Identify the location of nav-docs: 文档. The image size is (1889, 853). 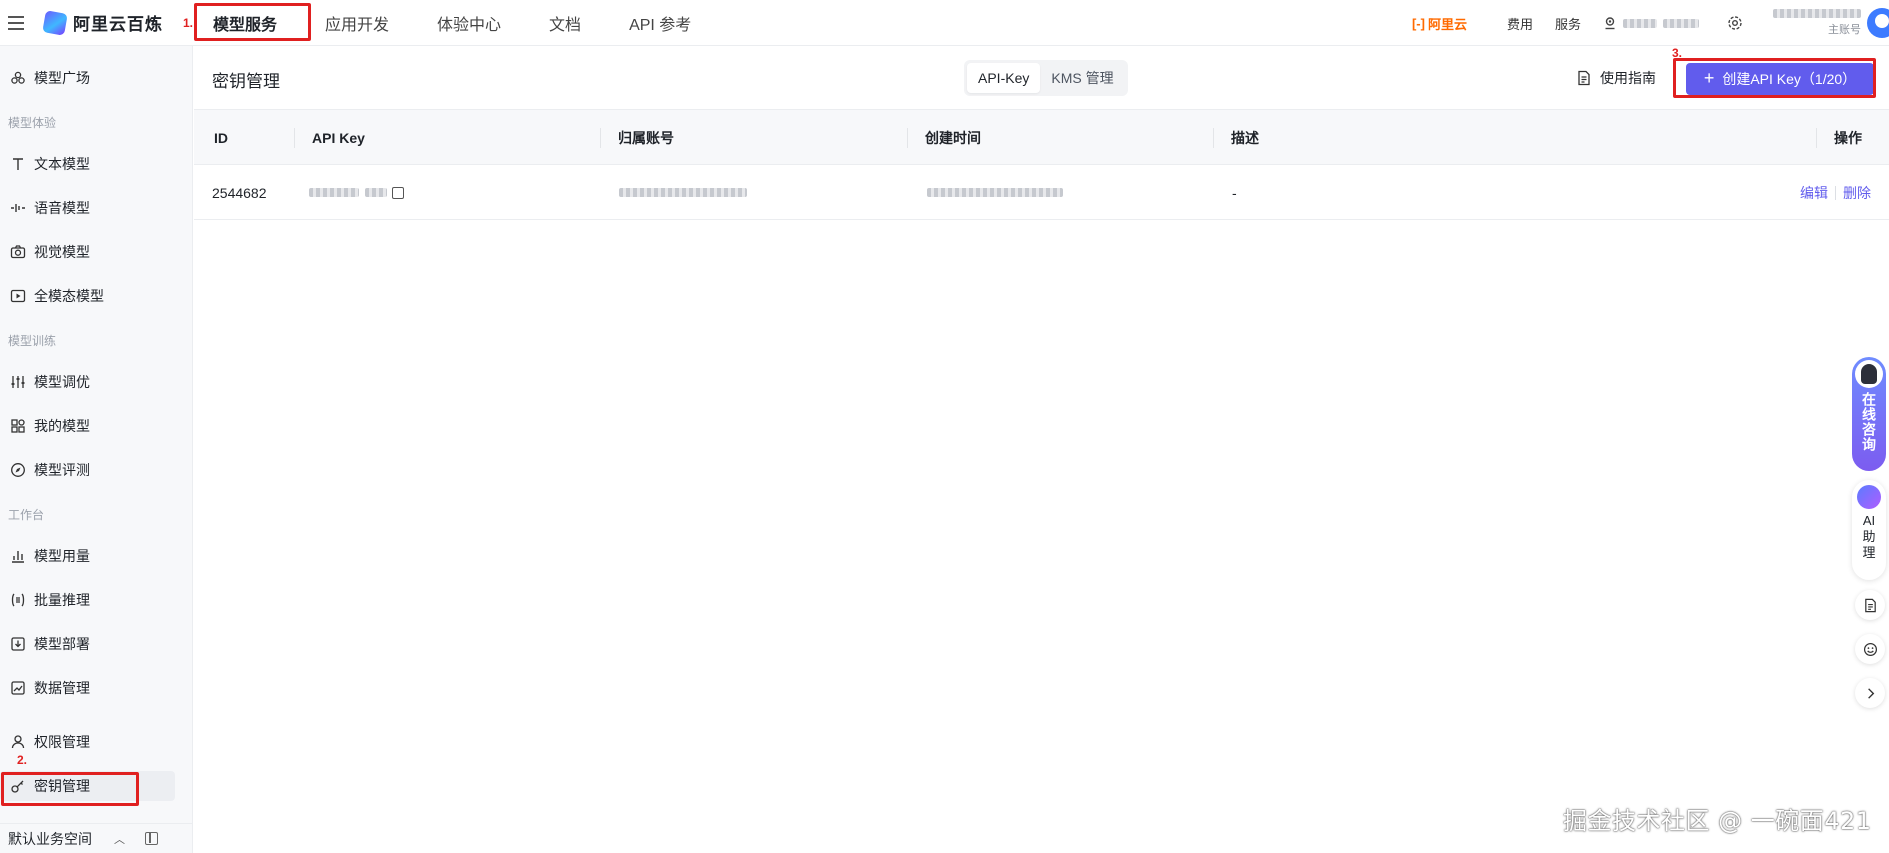
(565, 23).